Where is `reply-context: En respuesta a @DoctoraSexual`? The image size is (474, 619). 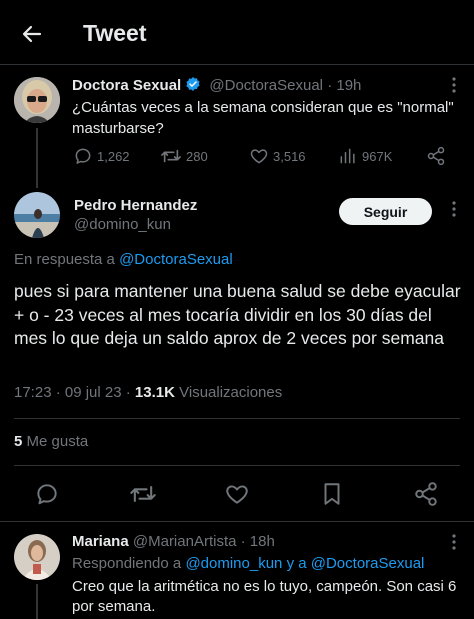 reply-context: En respuesta a @DoctoraSexual is located at coordinates (123, 259).